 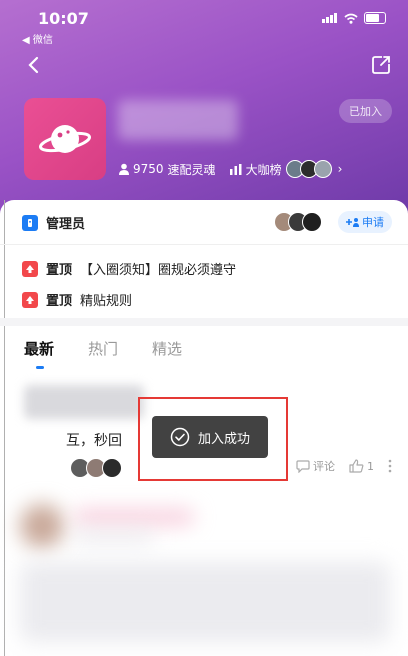 I want to click on edge-line, so click(x=4, y=428).